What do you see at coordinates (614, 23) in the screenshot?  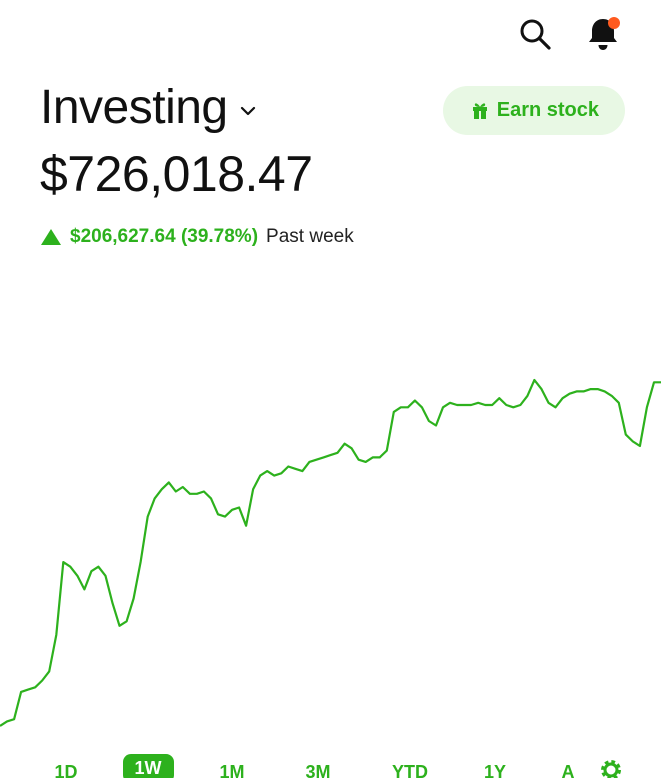 I see `notification-badge` at bounding box center [614, 23].